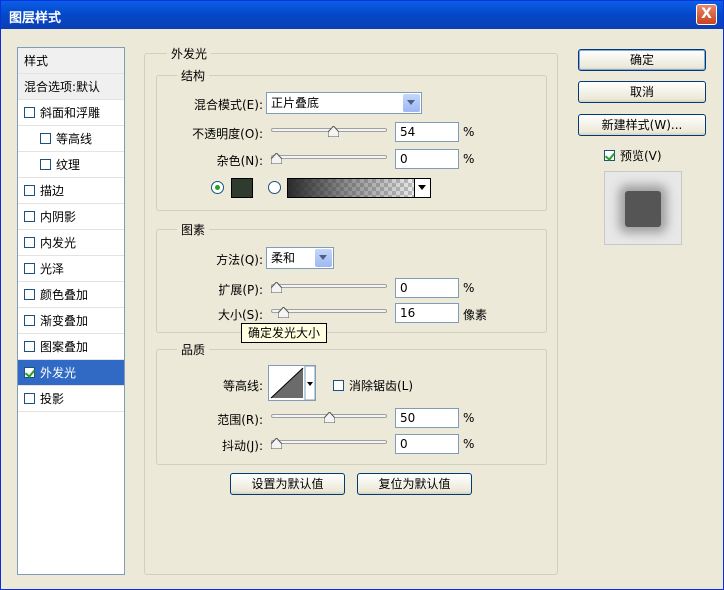 Image resolution: width=724 pixels, height=590 pixels. I want to click on technique-select: 柔和, so click(300, 258).